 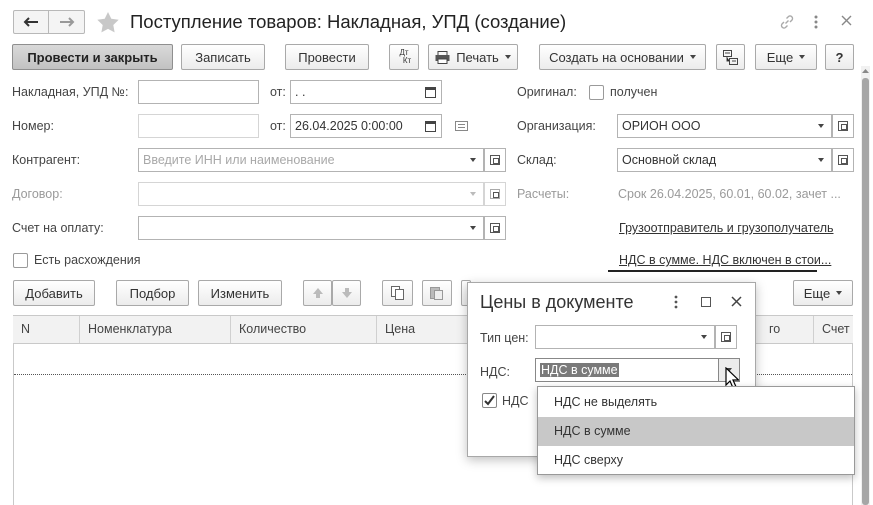 I want to click on dt-kt-button: Дт Кт, so click(x=404, y=57).